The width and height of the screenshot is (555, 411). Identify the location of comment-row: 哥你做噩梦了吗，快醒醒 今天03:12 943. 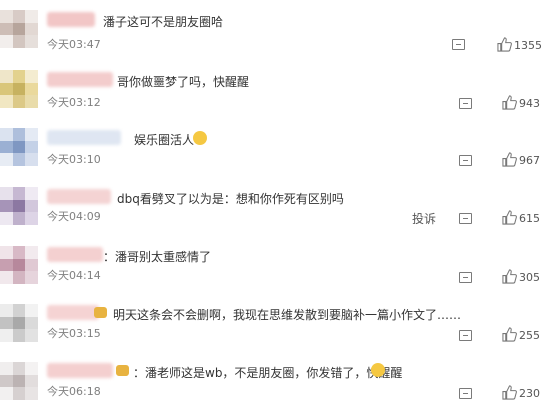
(277, 91).